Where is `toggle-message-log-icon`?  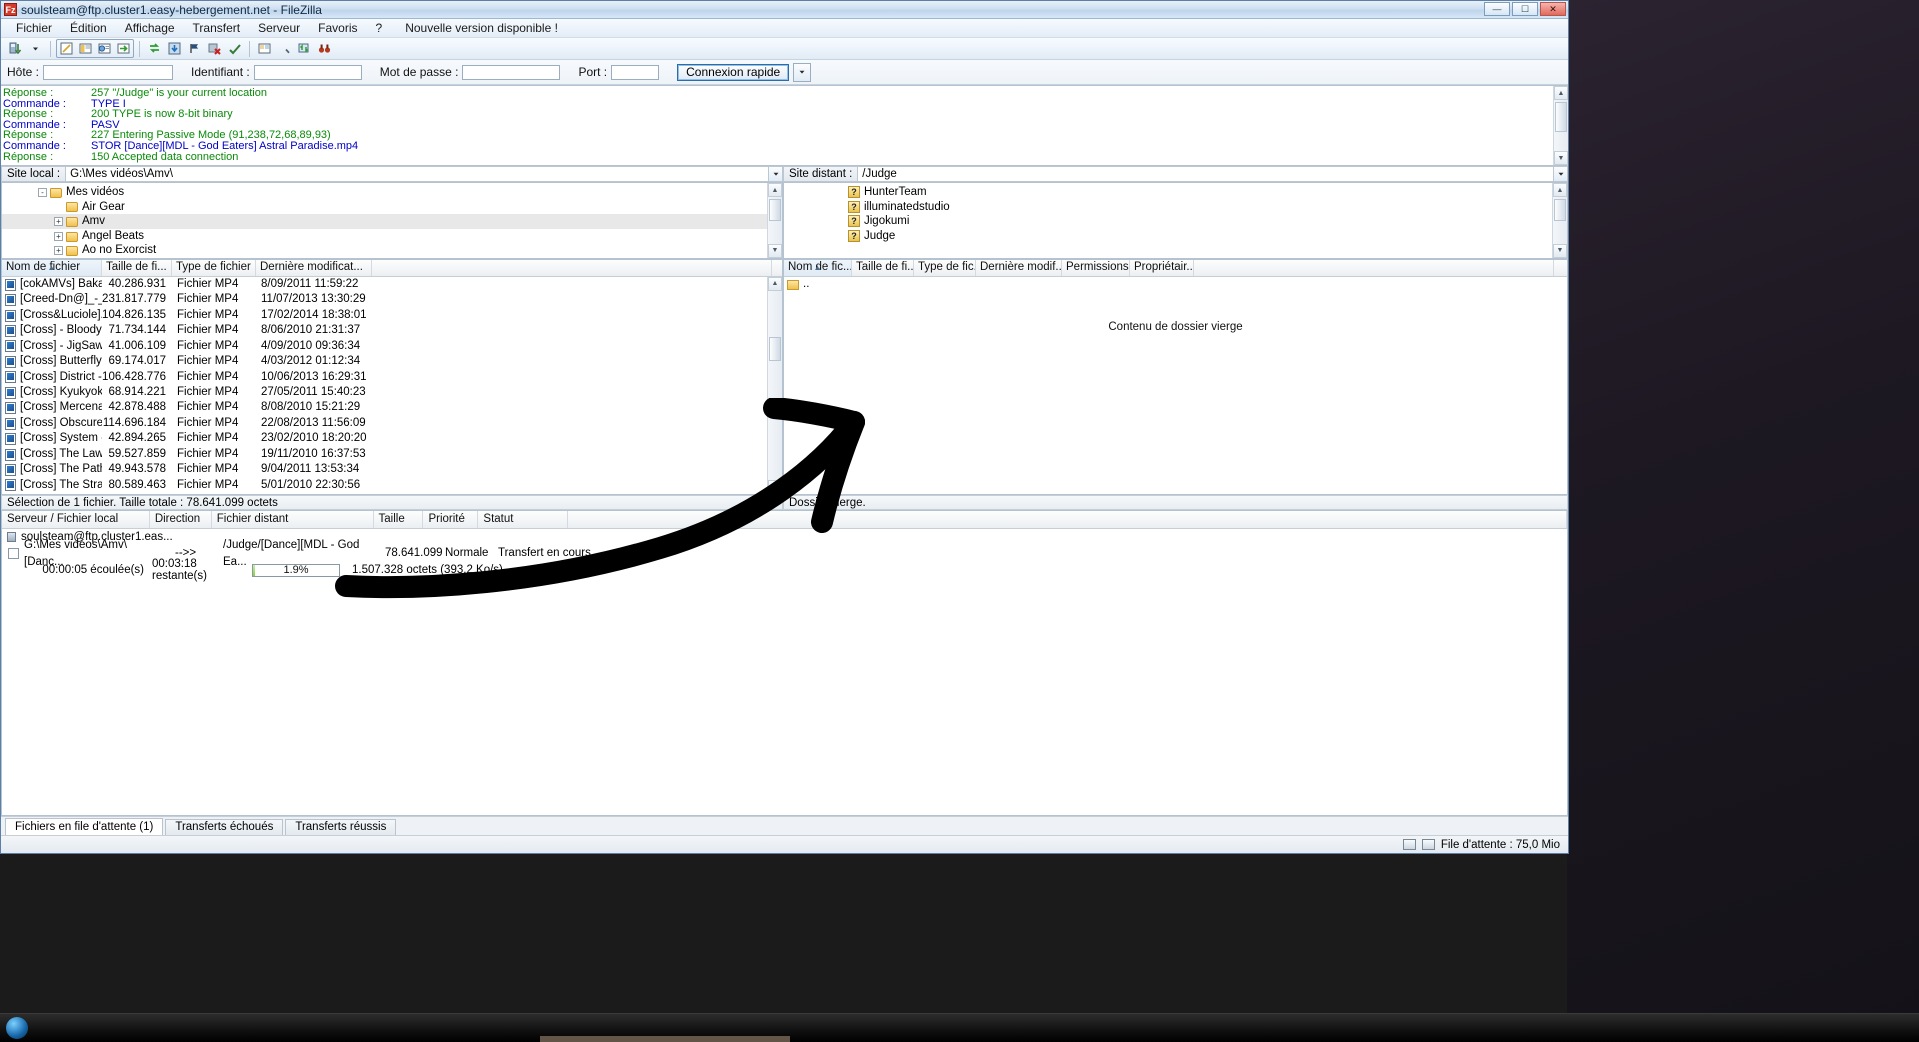 toggle-message-log-icon is located at coordinates (66, 48).